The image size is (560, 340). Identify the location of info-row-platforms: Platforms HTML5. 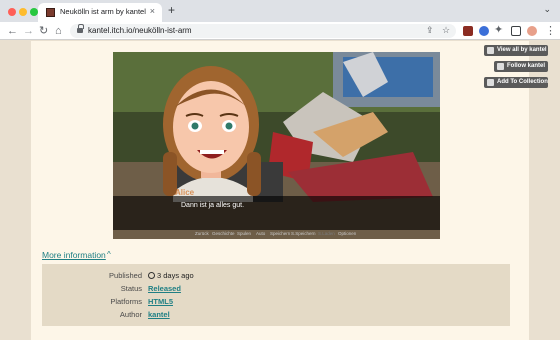
(276, 303).